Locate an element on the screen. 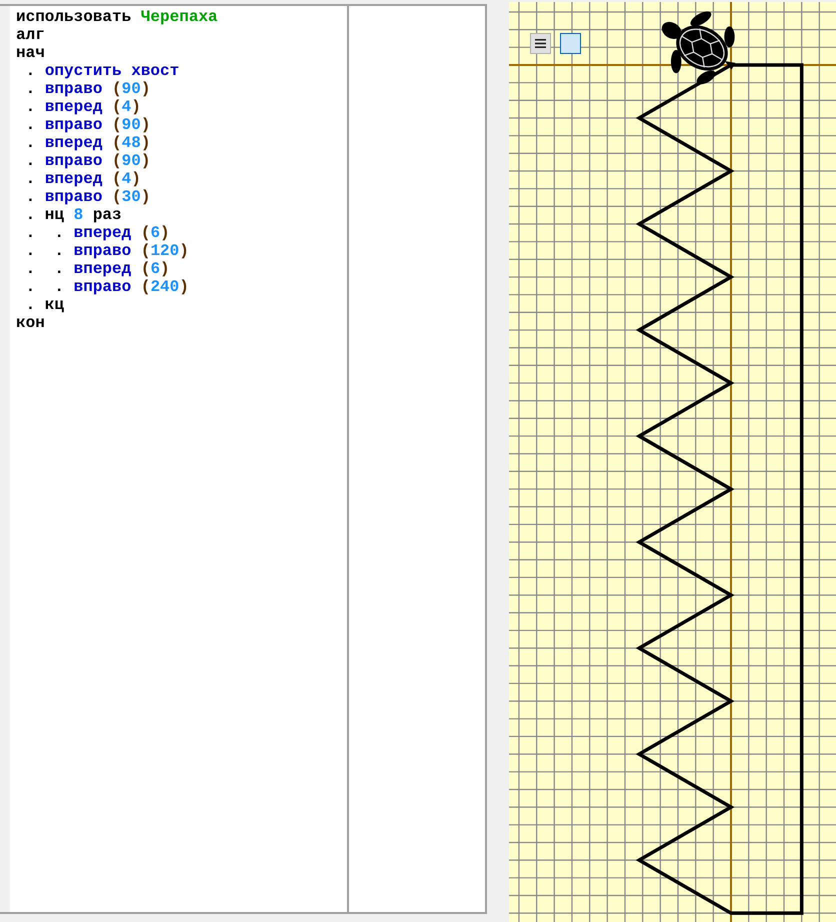 The height and width of the screenshot is (922, 836). menu-icon is located at coordinates (540, 43).